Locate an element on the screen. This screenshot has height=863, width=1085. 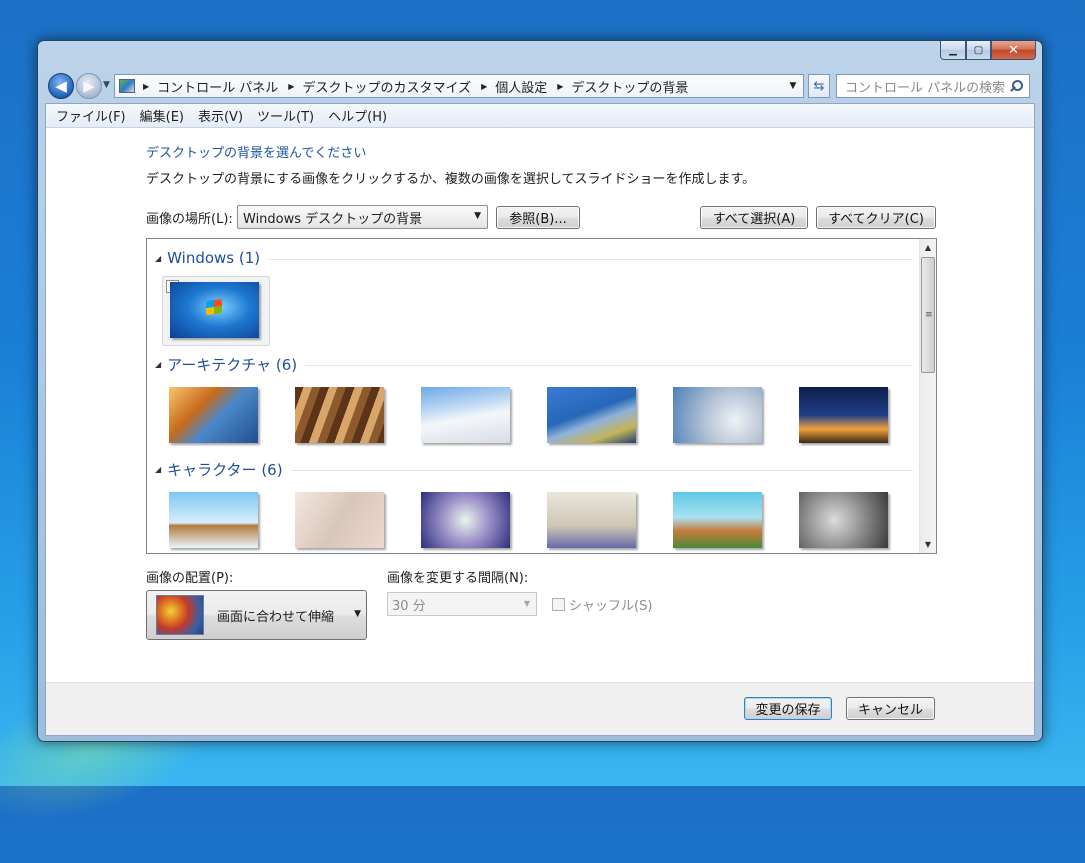
scroll-up-icon: ▲ is located at coordinates (928, 247).